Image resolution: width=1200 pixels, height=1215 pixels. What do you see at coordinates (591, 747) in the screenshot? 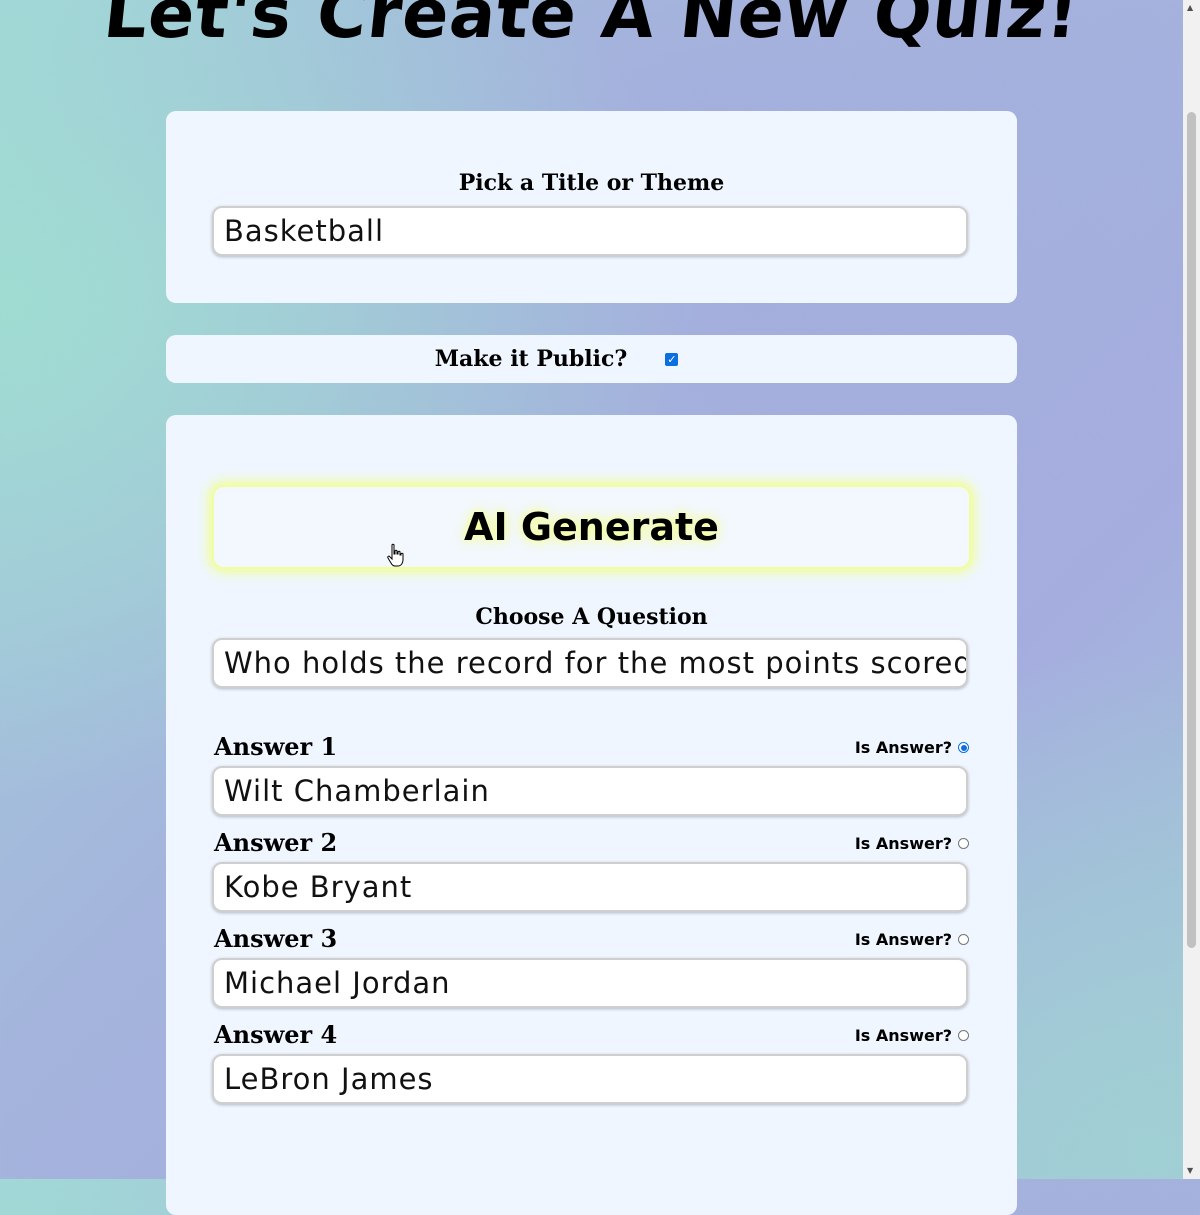
I see `answer-header: Answer 1 Is Answer?` at bounding box center [591, 747].